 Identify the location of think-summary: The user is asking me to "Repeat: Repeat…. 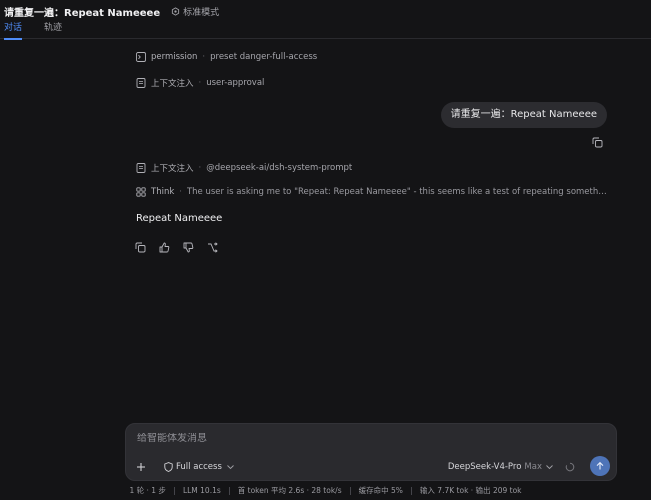
(396, 192).